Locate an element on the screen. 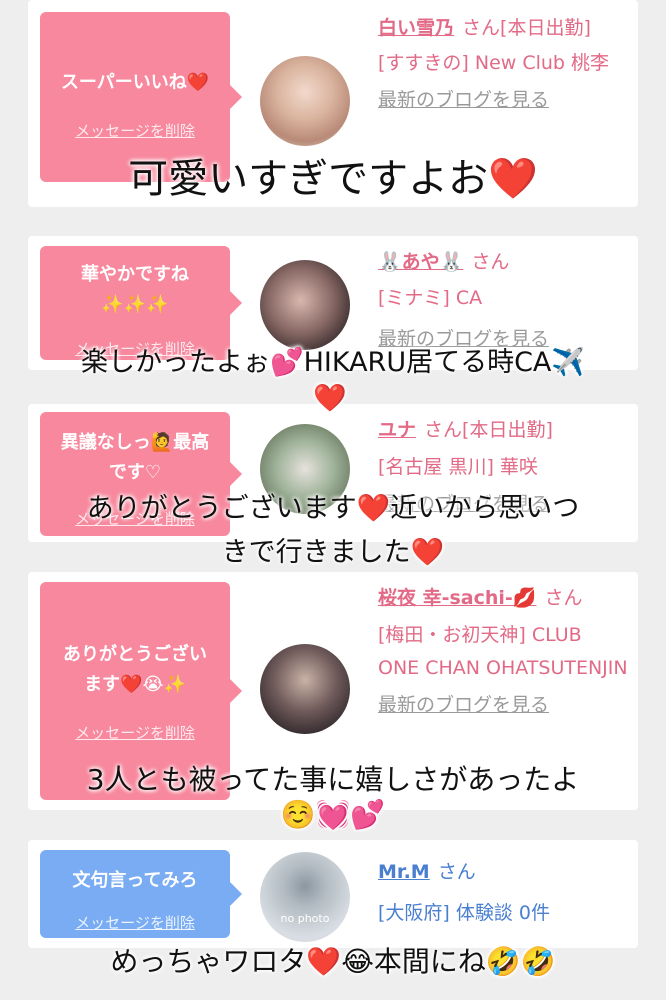 This screenshot has height=1000, width=666. shop-area: [大阪府] 体験談 0件 is located at coordinates (464, 913).